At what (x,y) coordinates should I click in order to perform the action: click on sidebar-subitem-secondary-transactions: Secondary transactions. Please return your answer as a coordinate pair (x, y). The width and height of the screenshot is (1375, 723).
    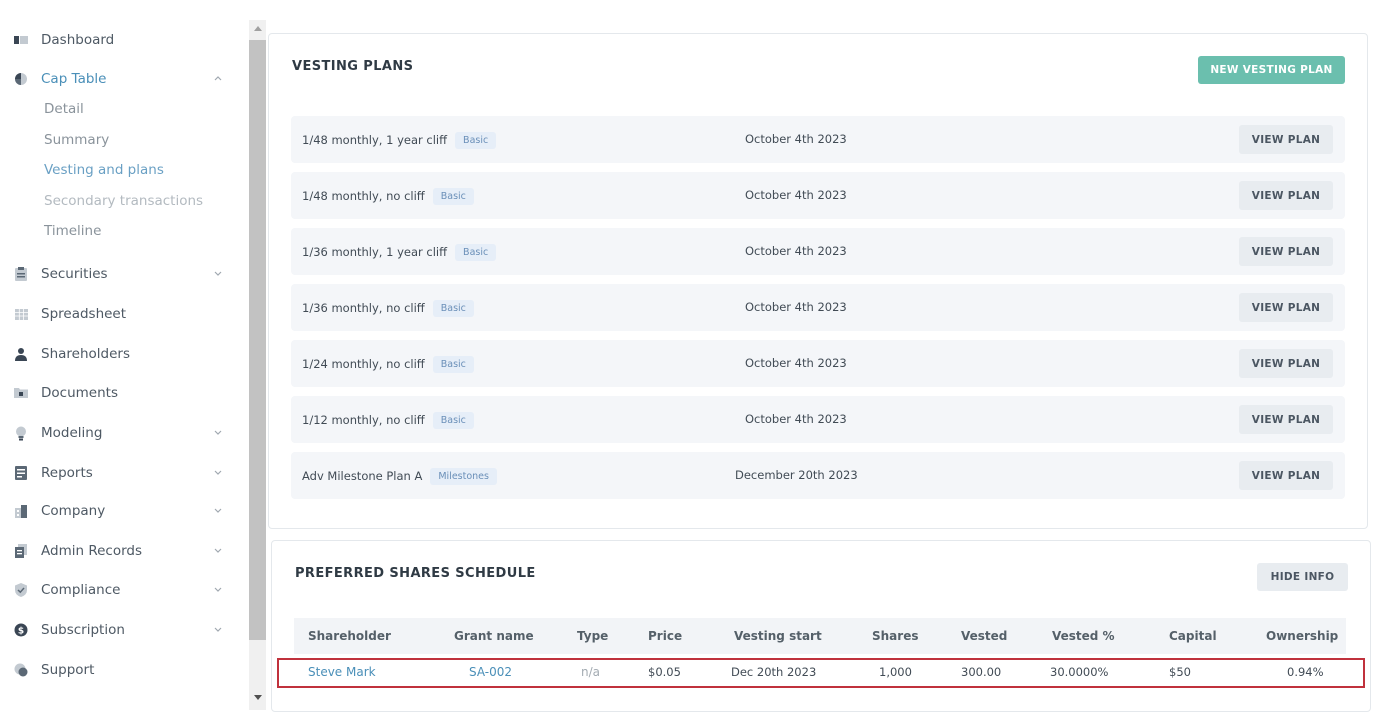
    Looking at the image, I should click on (123, 201).